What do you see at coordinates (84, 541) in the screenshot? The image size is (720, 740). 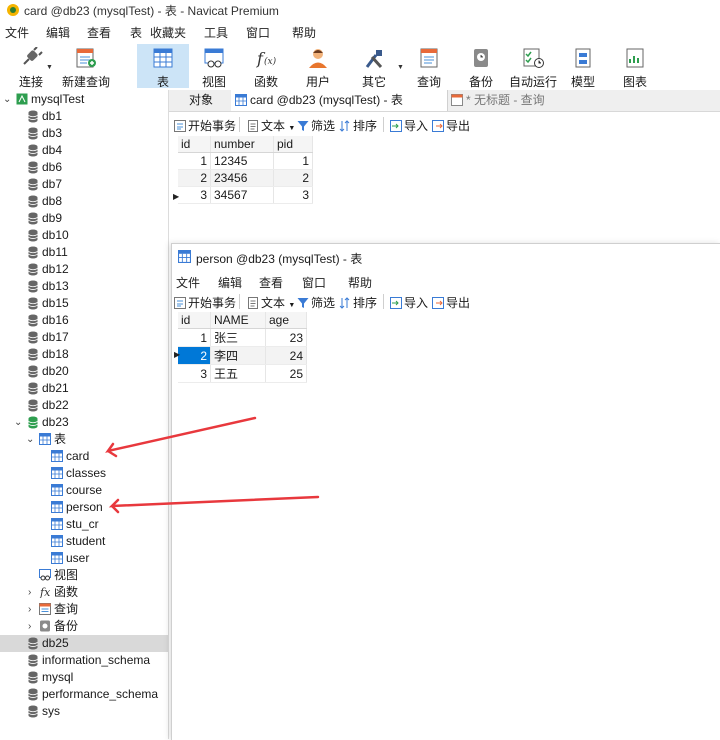 I see `tree-table-student: student` at bounding box center [84, 541].